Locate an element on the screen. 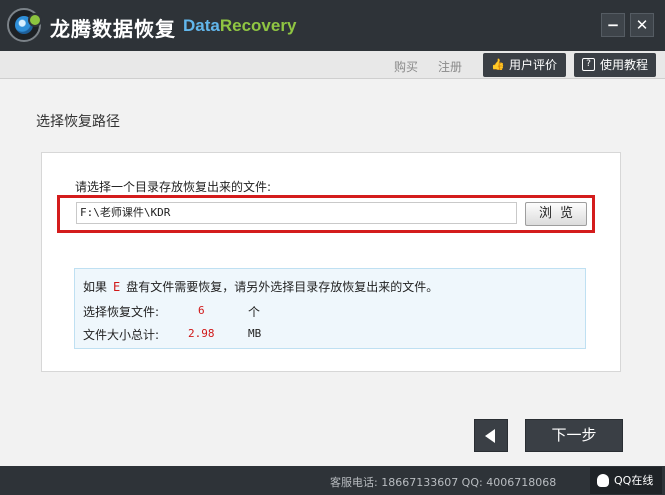  qq-penguin-icon is located at coordinates (603, 480).